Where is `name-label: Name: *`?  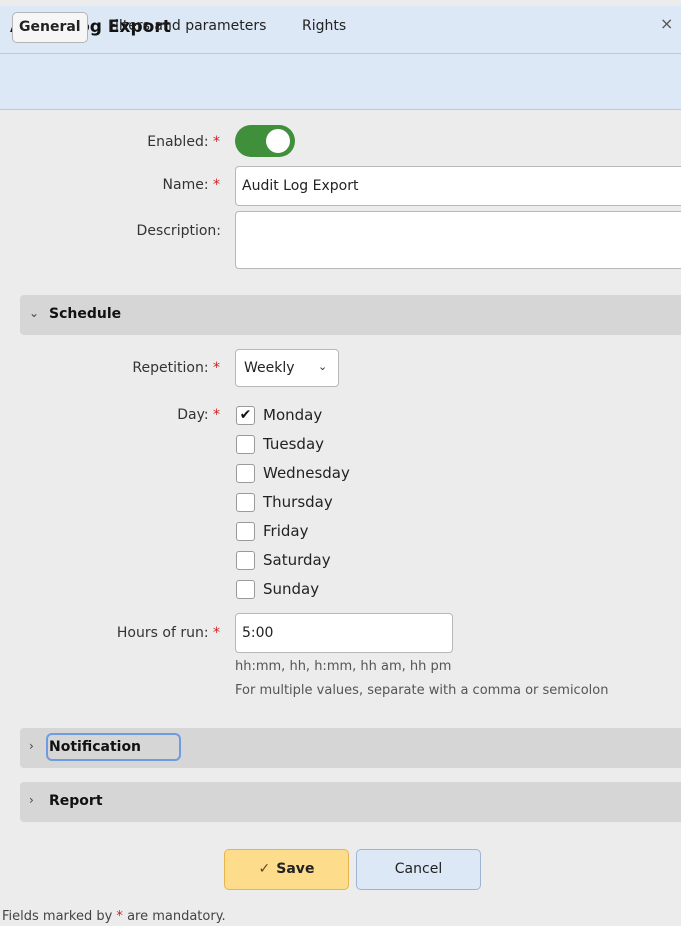
name-label: Name: * is located at coordinates (191, 185).